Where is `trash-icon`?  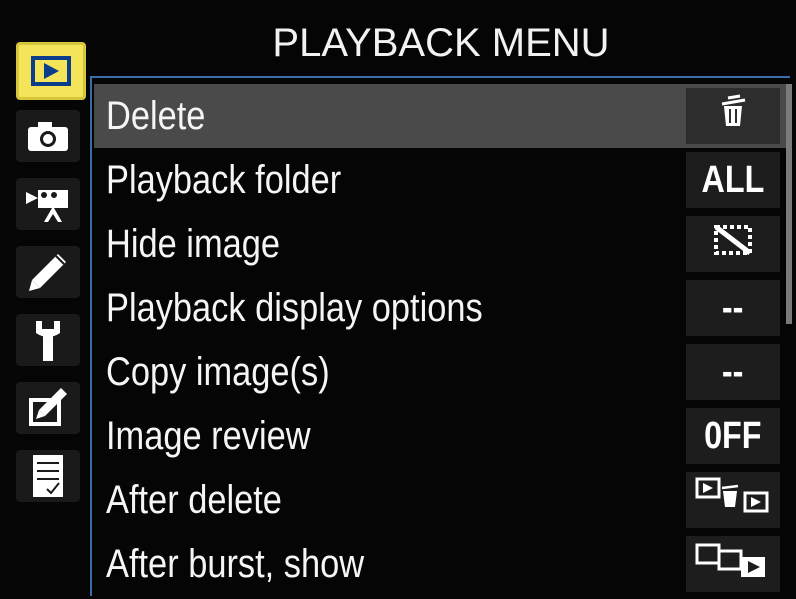 trash-icon is located at coordinates (733, 116).